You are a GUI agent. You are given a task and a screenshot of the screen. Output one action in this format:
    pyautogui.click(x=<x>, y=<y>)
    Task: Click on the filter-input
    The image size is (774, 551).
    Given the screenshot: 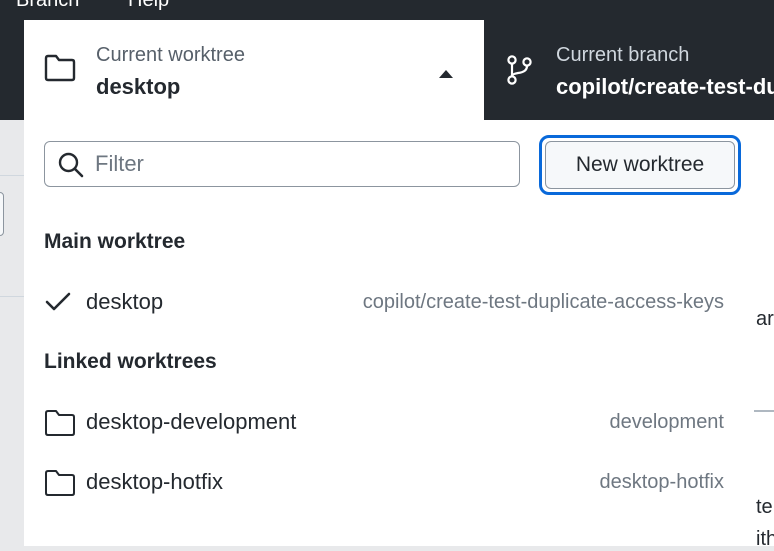 What is the action you would take?
    pyautogui.click(x=300, y=164)
    